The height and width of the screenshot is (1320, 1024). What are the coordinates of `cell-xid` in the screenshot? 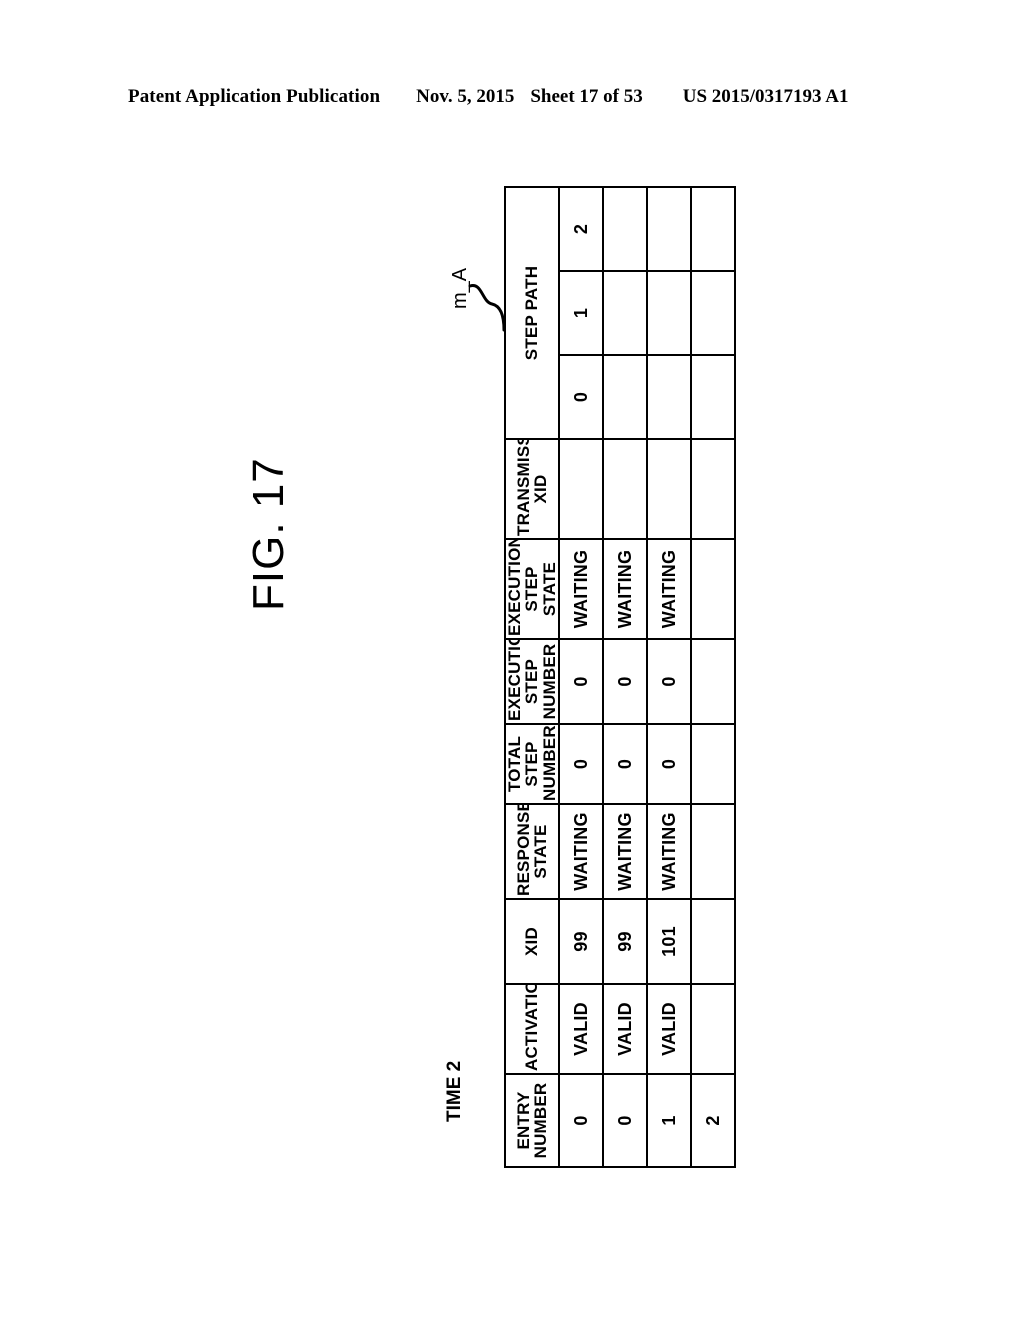 It's located at (712, 941).